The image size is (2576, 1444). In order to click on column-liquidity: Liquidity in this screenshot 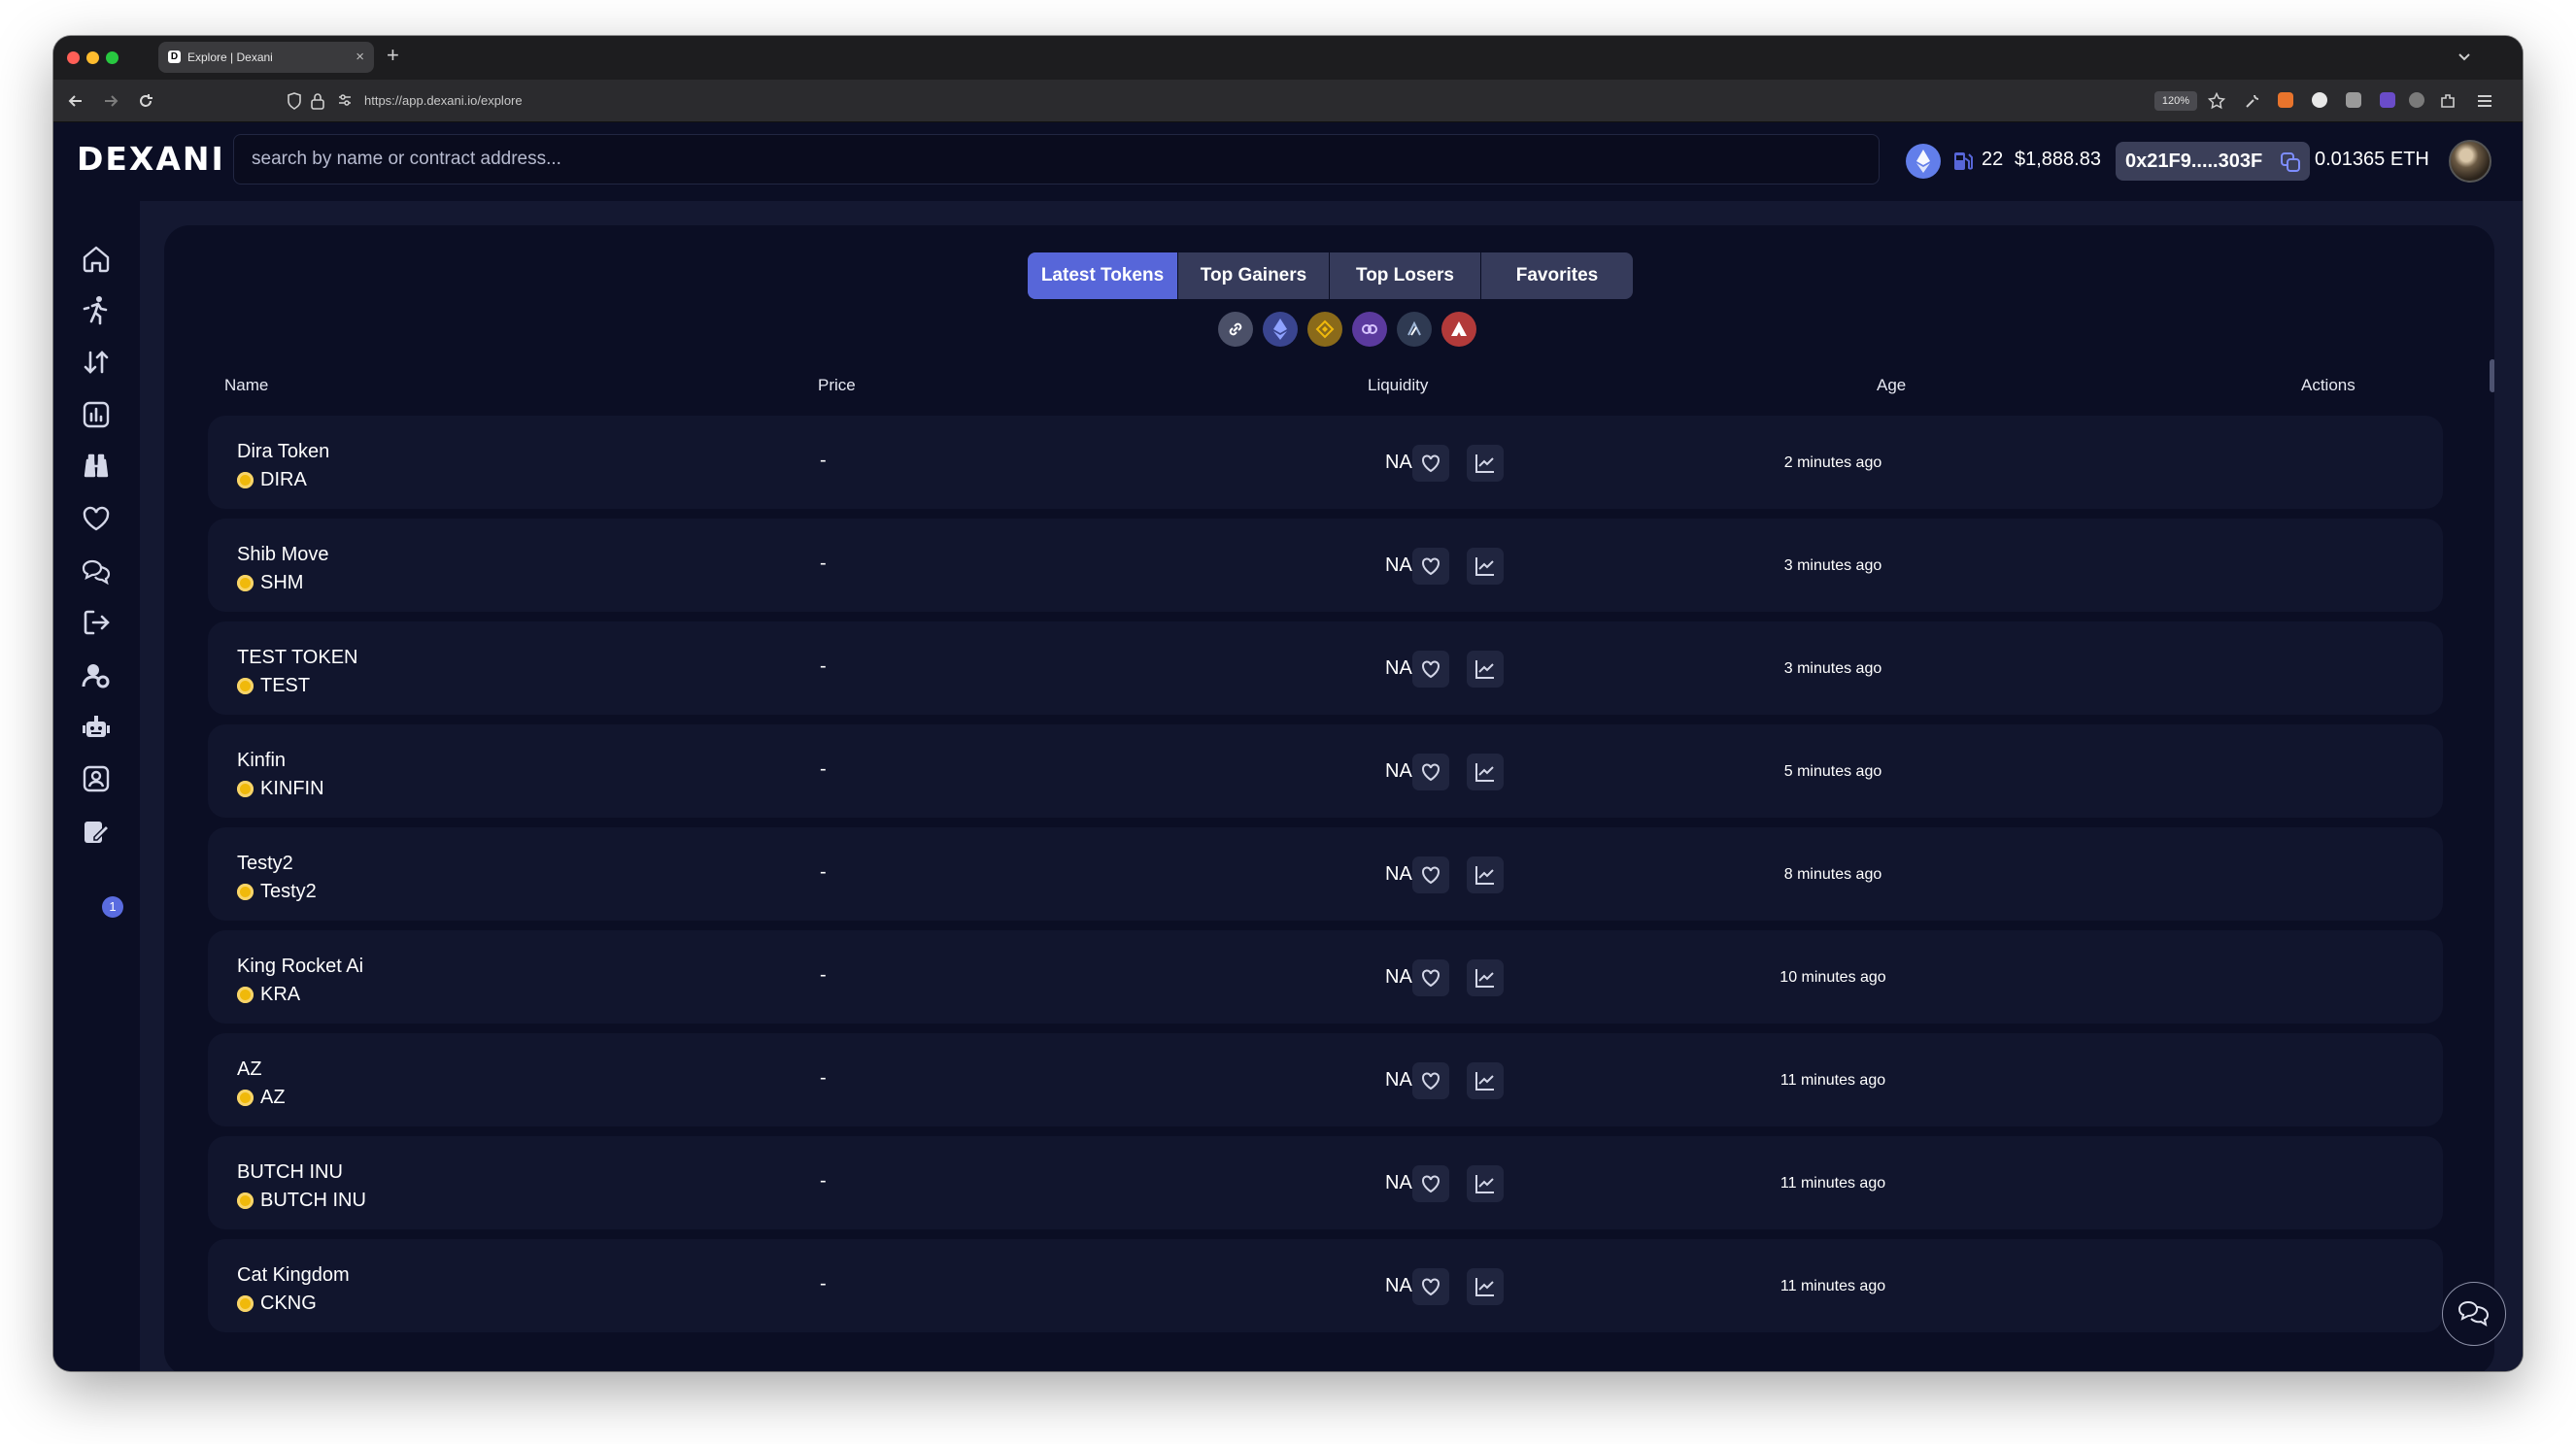, I will do `click(1398, 386)`.